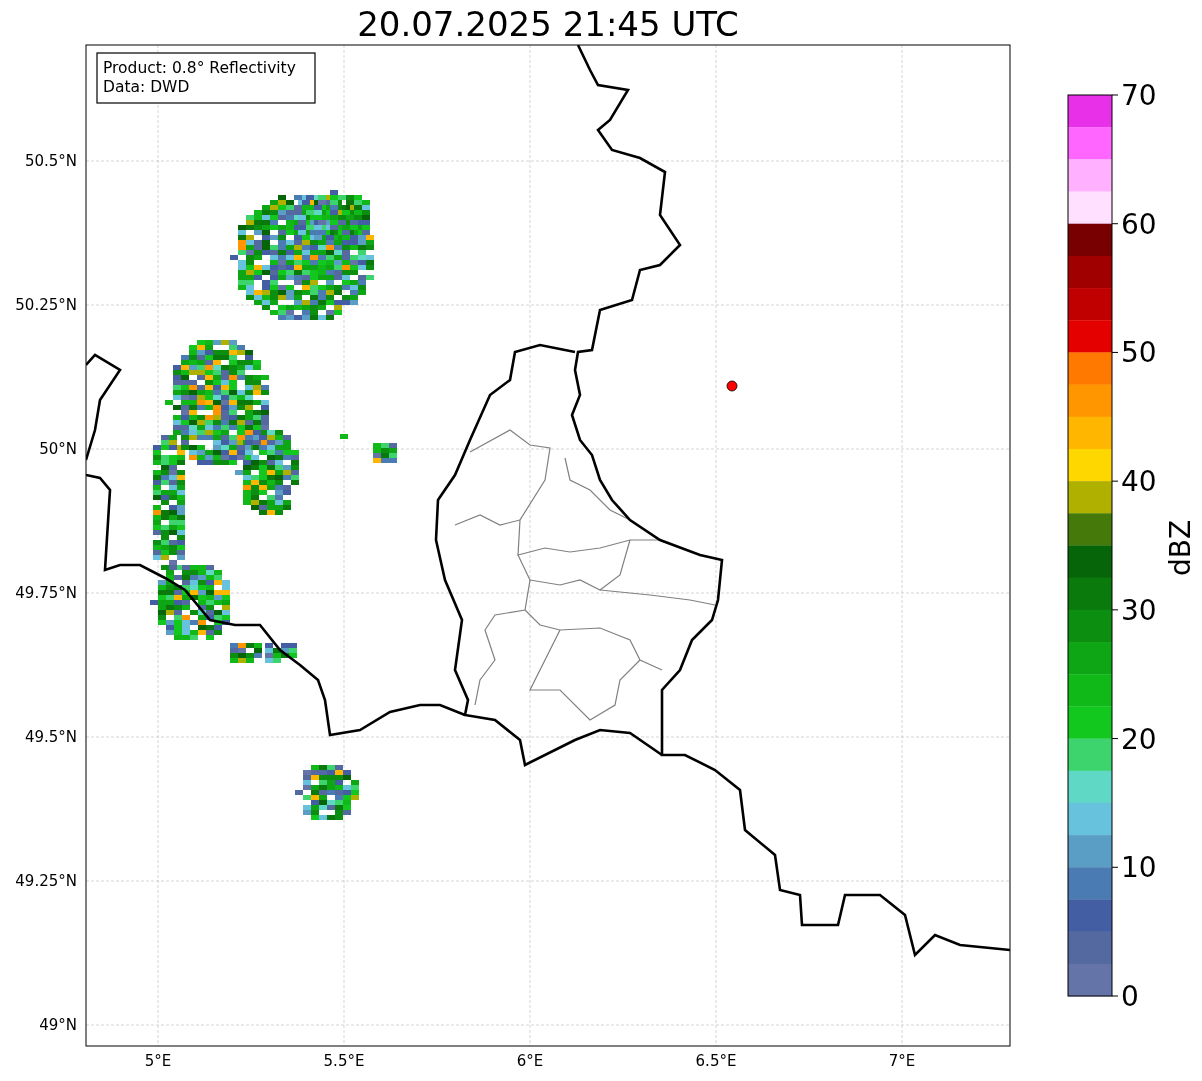 The image size is (1202, 1081). I want to click on colorbar-tick-label: 60, so click(1139, 224).